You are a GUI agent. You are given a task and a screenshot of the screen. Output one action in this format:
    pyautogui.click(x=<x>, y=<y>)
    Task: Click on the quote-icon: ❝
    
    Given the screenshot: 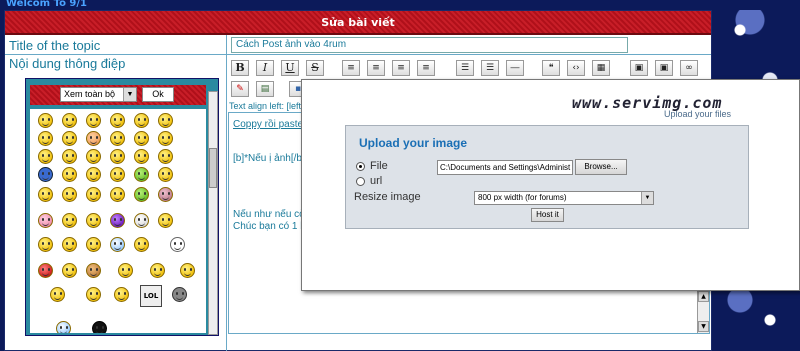 What is the action you would take?
    pyautogui.click(x=551, y=68)
    